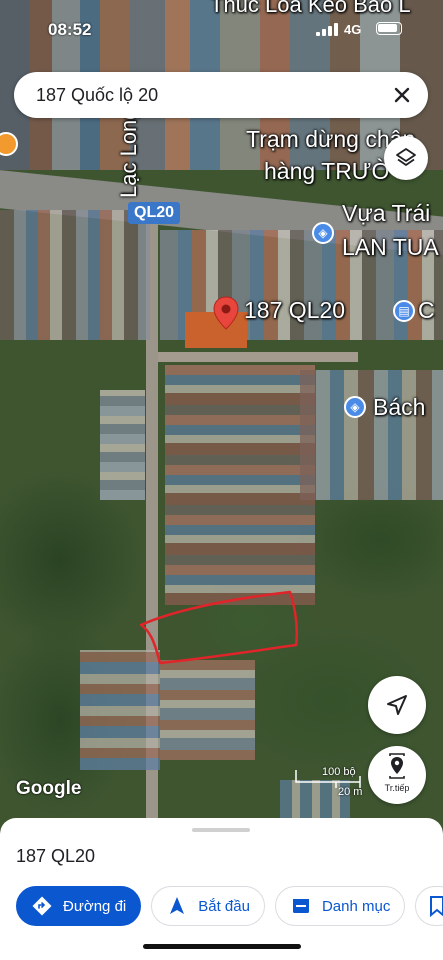 This screenshot has width=443, height=960. What do you see at coordinates (301, 906) in the screenshot?
I see `save-list-icon` at bounding box center [301, 906].